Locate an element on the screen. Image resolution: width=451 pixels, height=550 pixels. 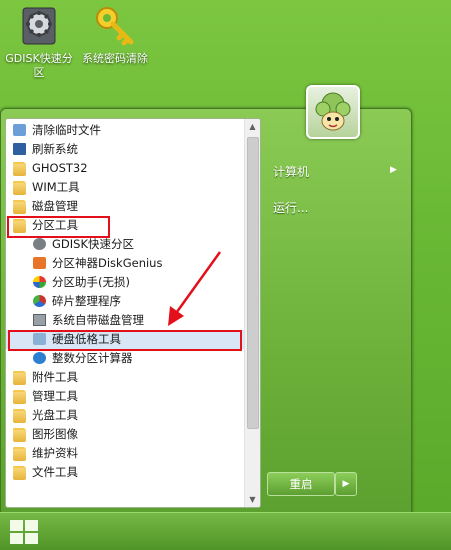
folder-admin-tools: 管理工具 is located at coordinates (125, 396).